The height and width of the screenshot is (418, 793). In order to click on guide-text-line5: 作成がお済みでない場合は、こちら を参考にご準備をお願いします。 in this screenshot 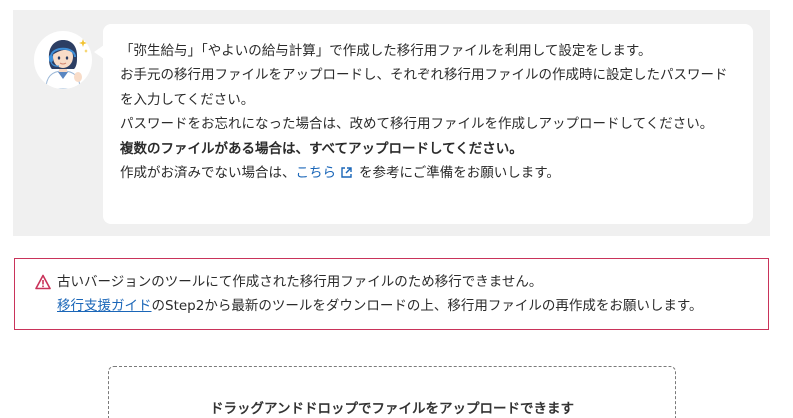, I will do `click(428, 174)`.